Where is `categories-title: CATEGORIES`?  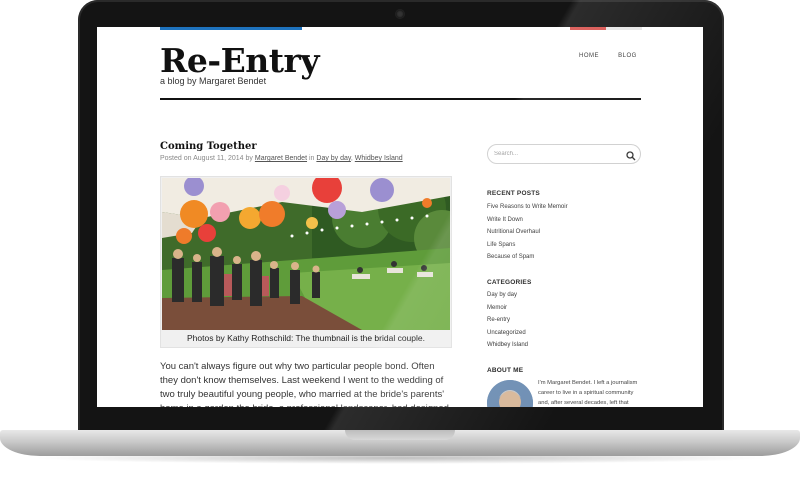 categories-title: CATEGORIES is located at coordinates (509, 282).